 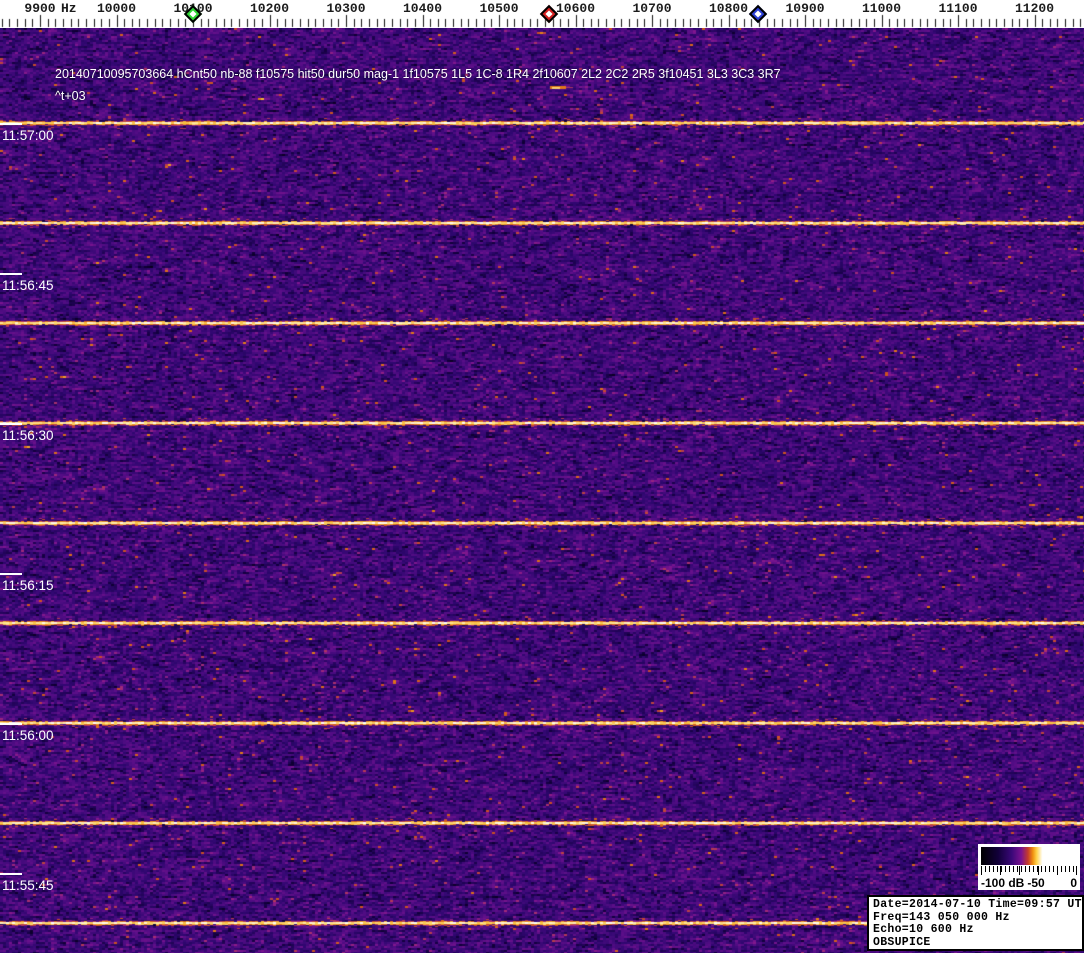 I want to click on freq-tick-label: 10900, so click(x=805, y=8).